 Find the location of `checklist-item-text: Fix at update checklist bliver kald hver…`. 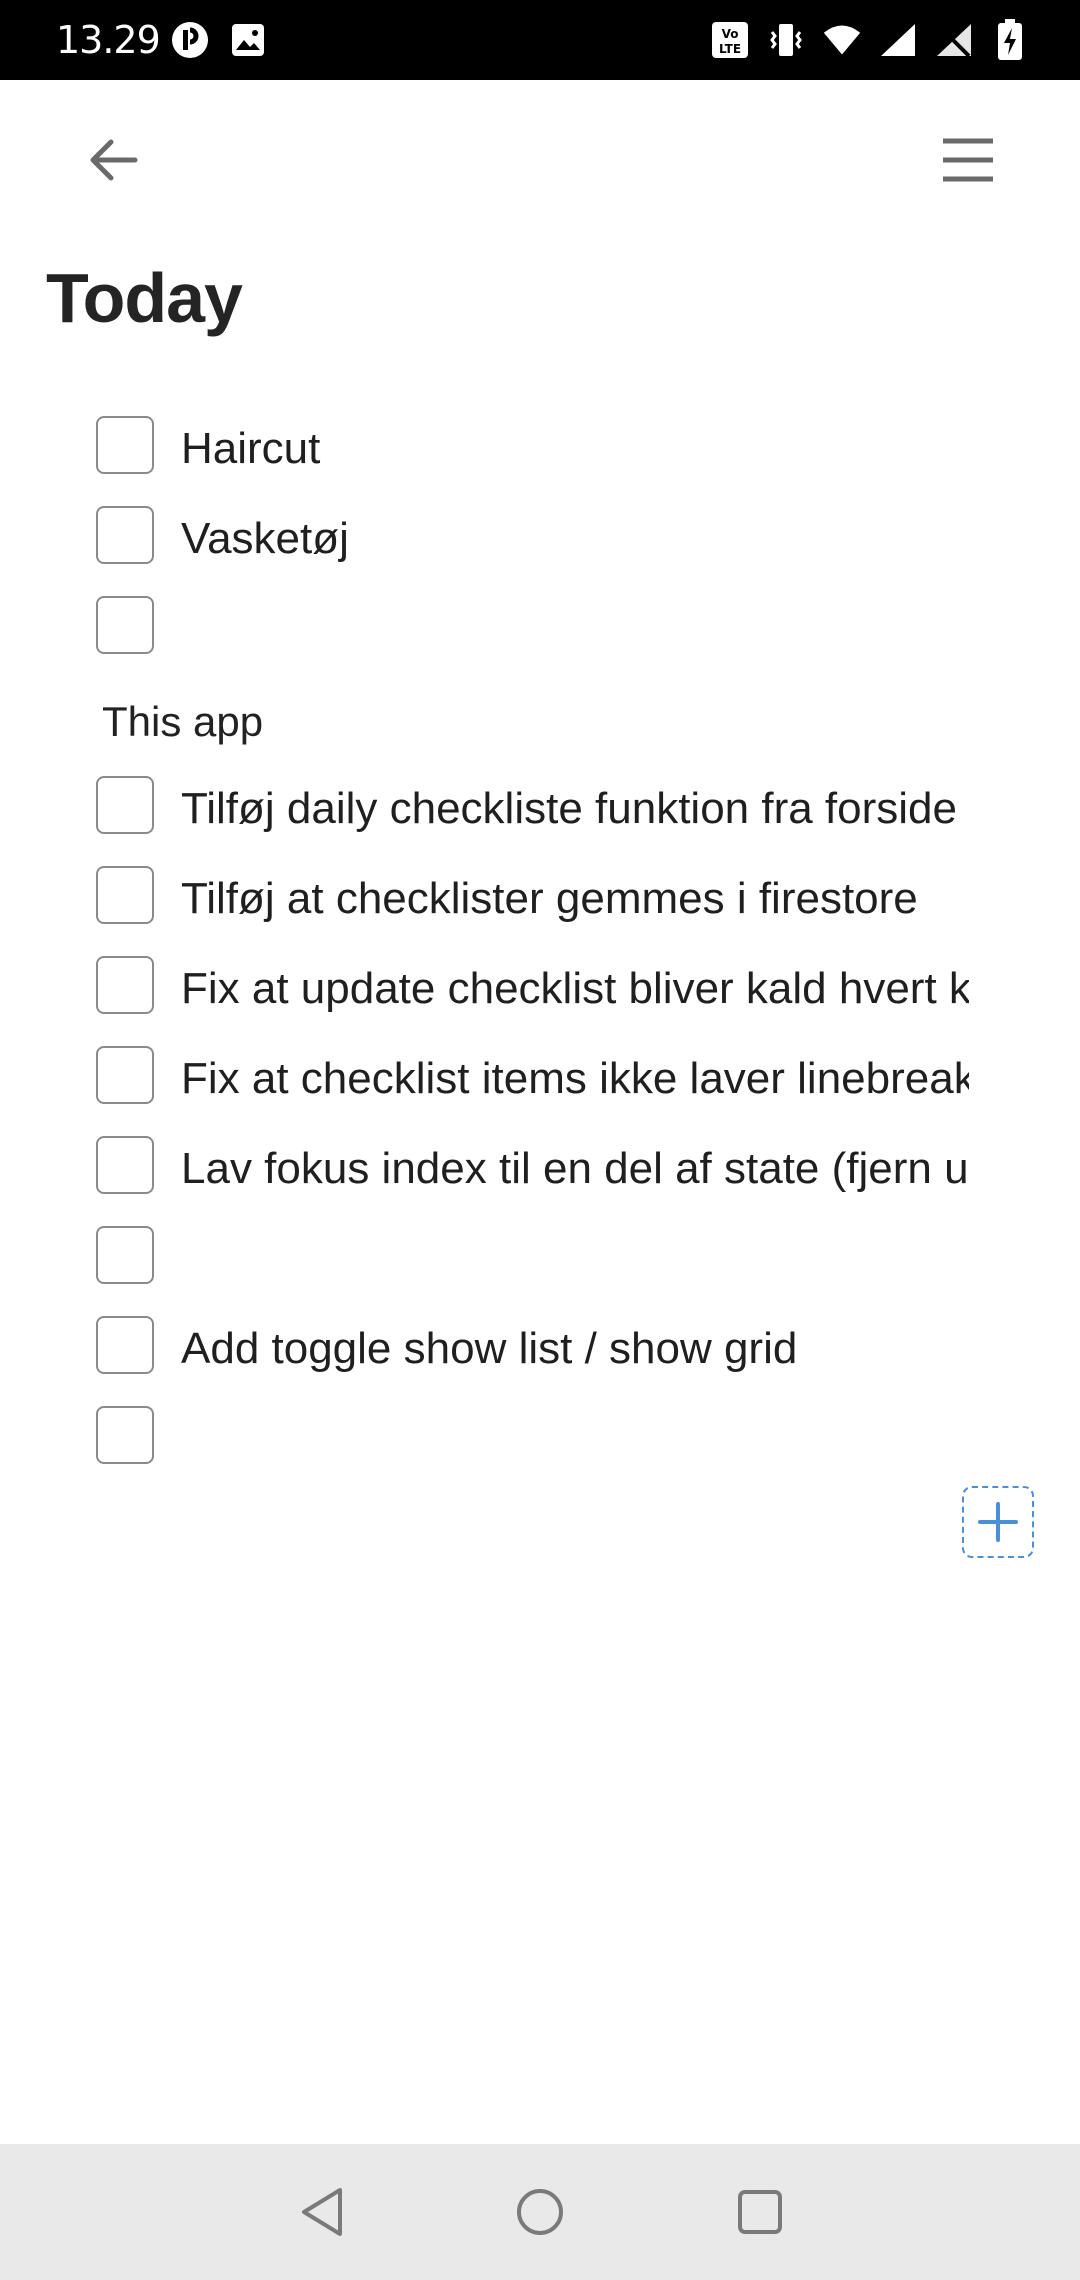

checklist-item-text: Fix at update checklist bliver kald hver… is located at coordinates (575, 989).